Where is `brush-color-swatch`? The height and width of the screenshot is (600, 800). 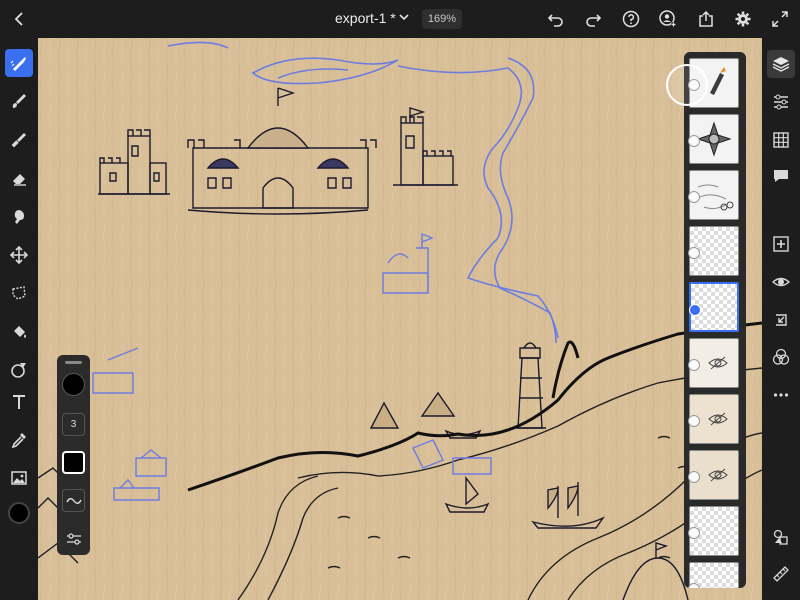
brush-color-swatch is located at coordinates (73, 462).